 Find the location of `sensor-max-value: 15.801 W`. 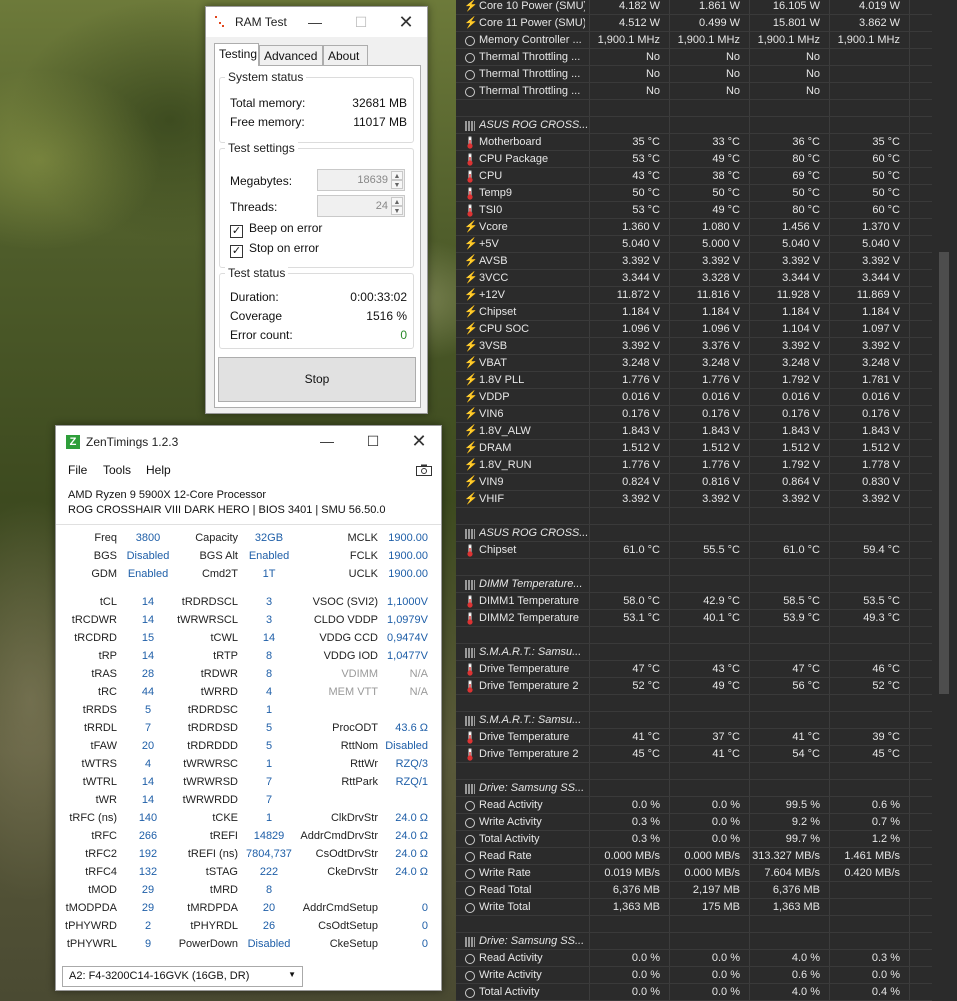

sensor-max-value: 15.801 W is located at coordinates (796, 23).